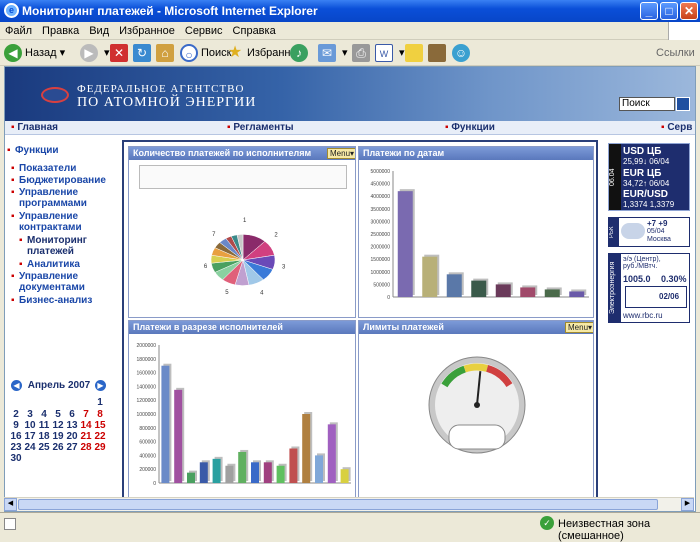 This screenshot has height=542, width=700. Describe the element at coordinates (16, 436) in the screenshot. I see `calendar-day: 16` at that location.